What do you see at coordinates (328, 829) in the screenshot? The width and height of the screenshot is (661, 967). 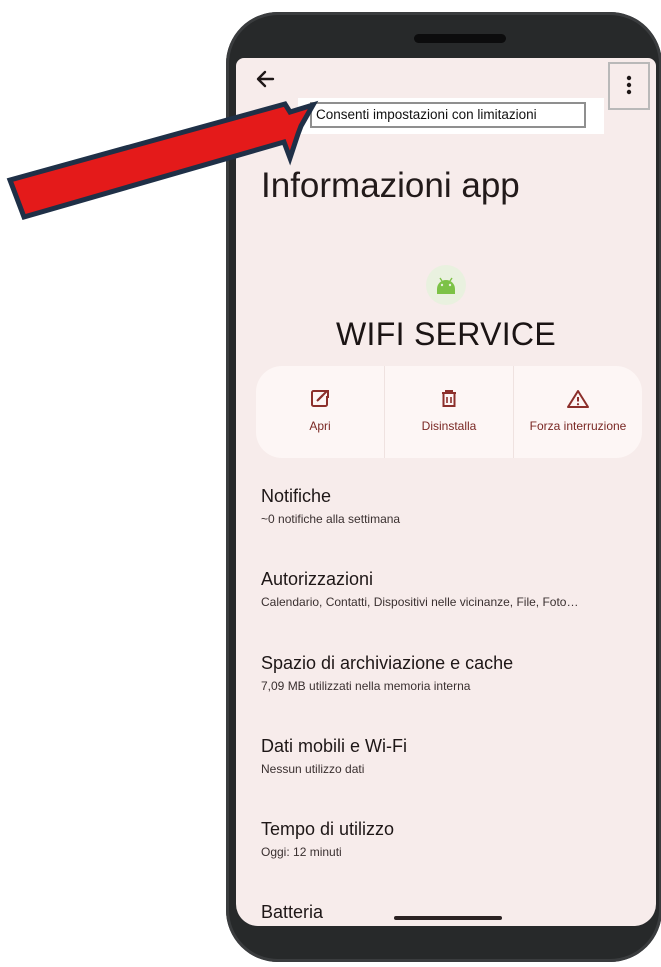 I see `screen-time-title: Tempo di utilizzo` at bounding box center [328, 829].